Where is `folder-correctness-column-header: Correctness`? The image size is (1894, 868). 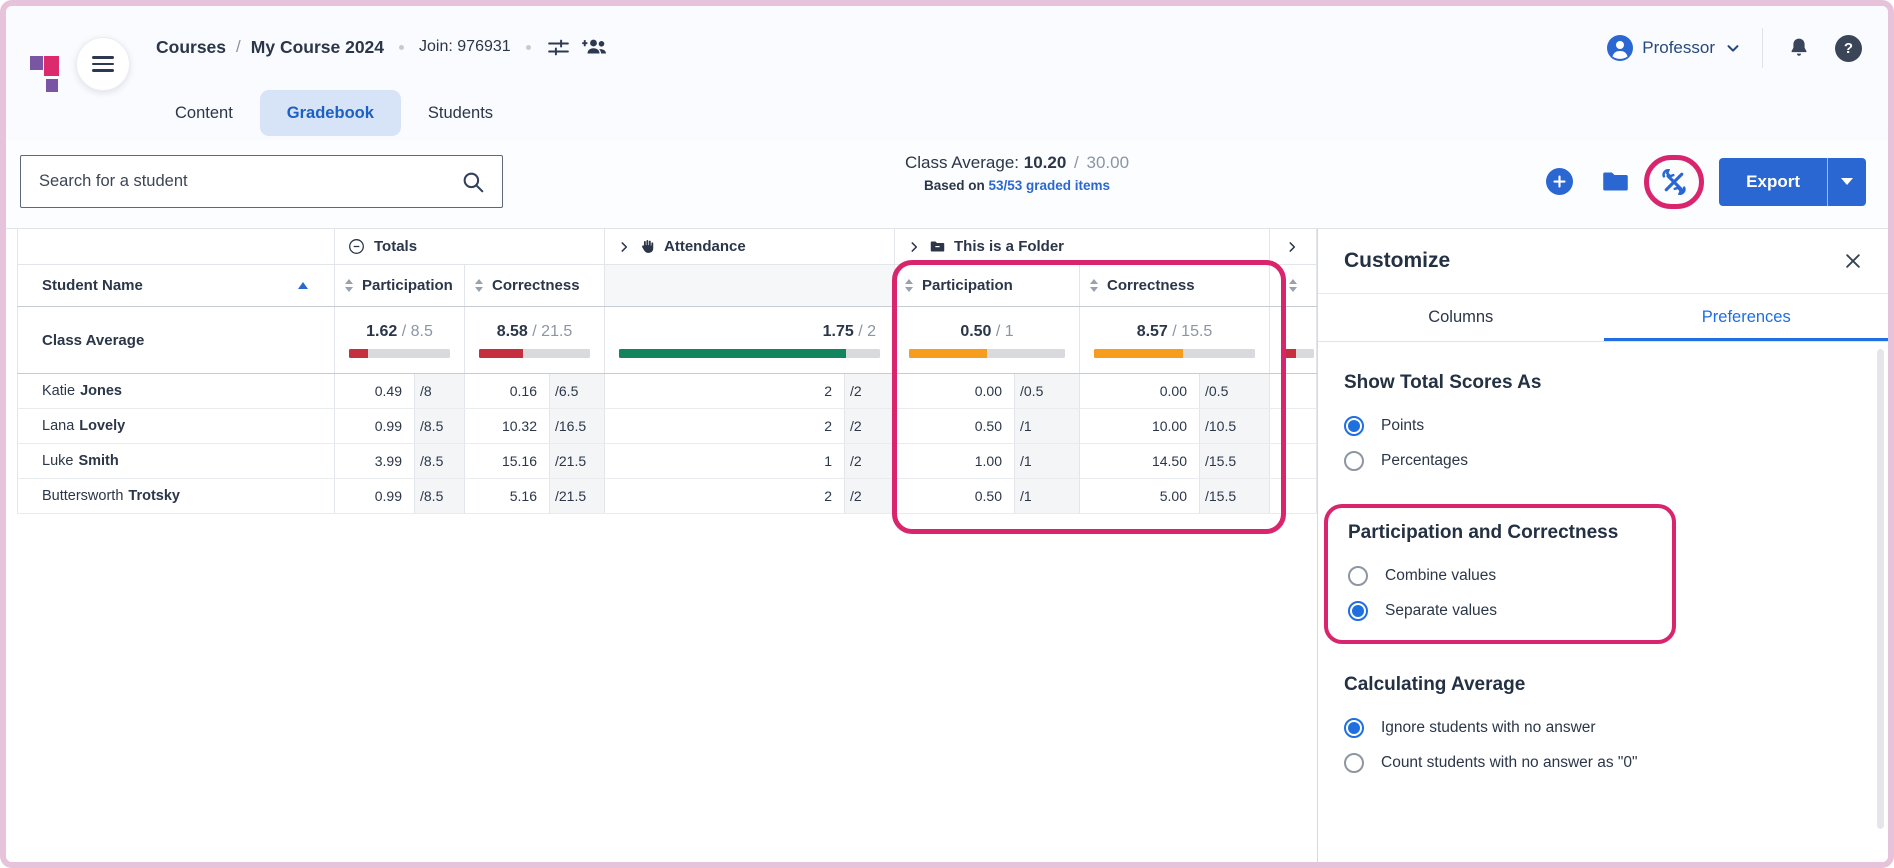
folder-correctness-column-header: Correctness is located at coordinates (1175, 285).